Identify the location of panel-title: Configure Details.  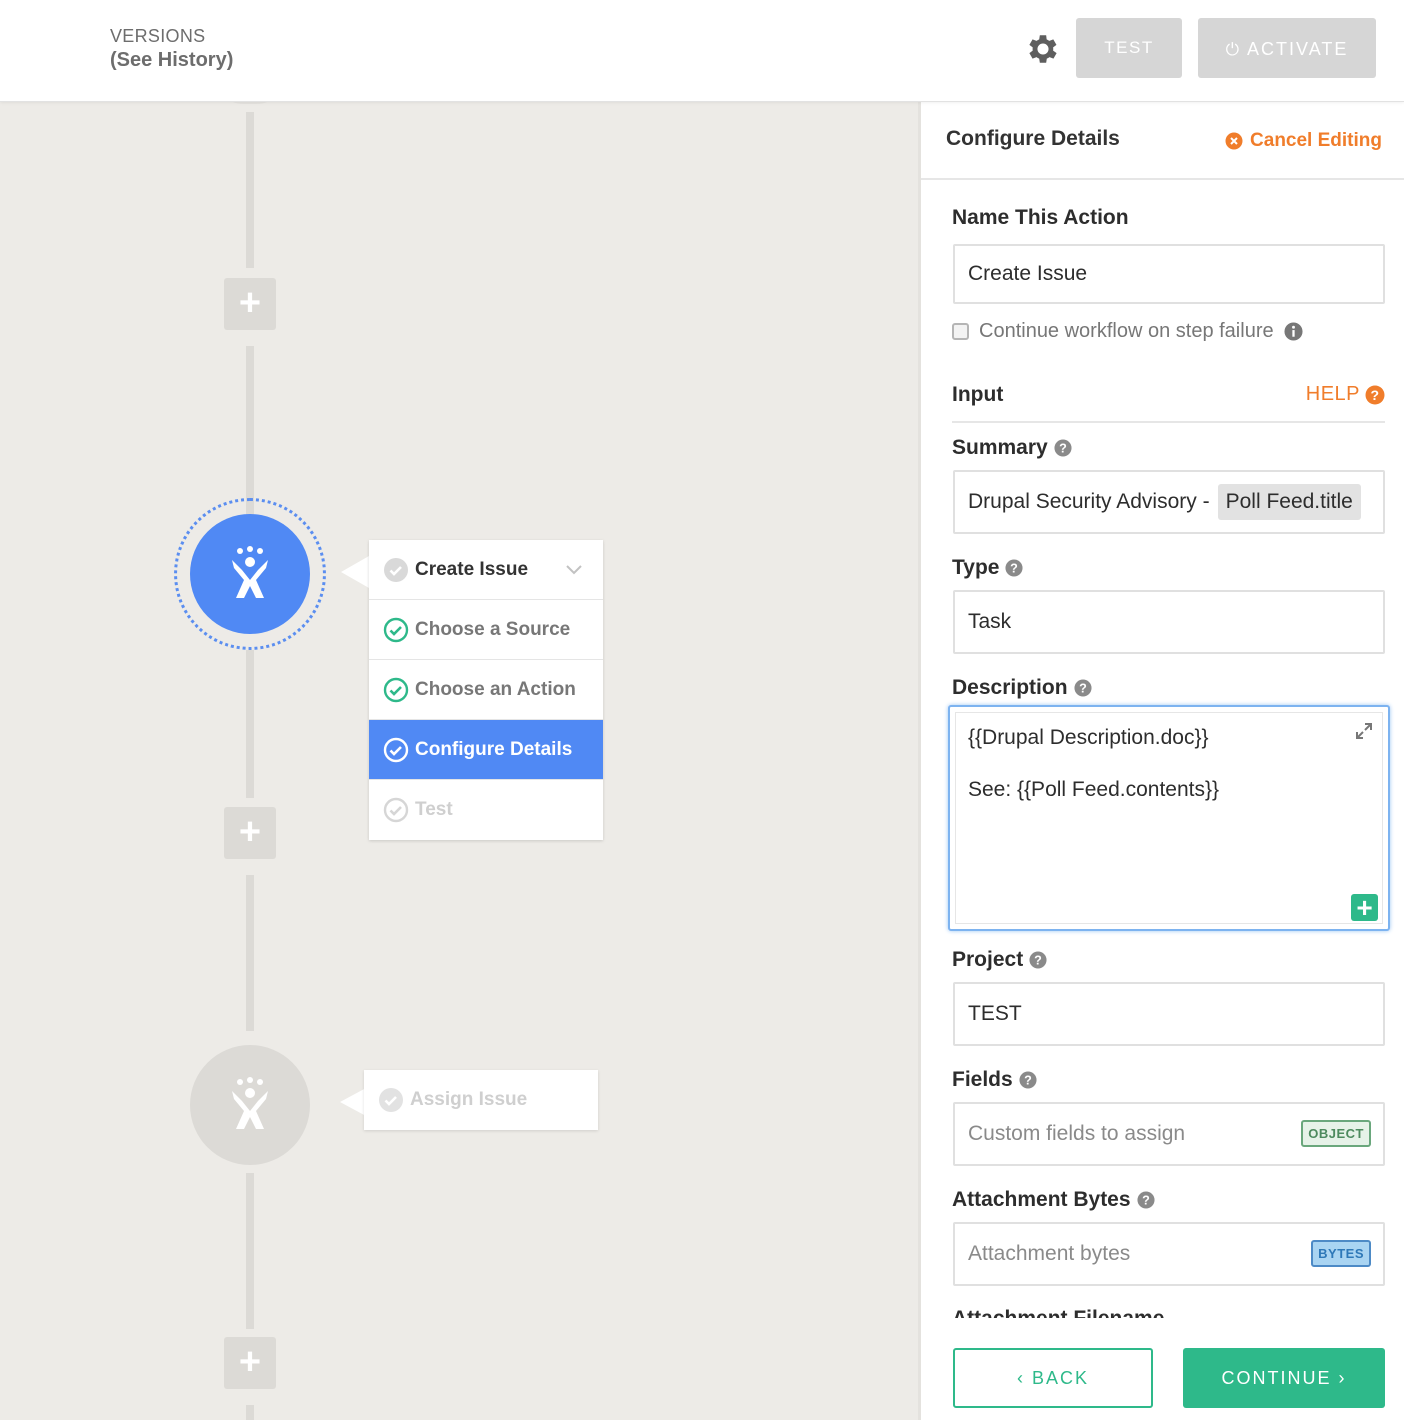
(1033, 138).